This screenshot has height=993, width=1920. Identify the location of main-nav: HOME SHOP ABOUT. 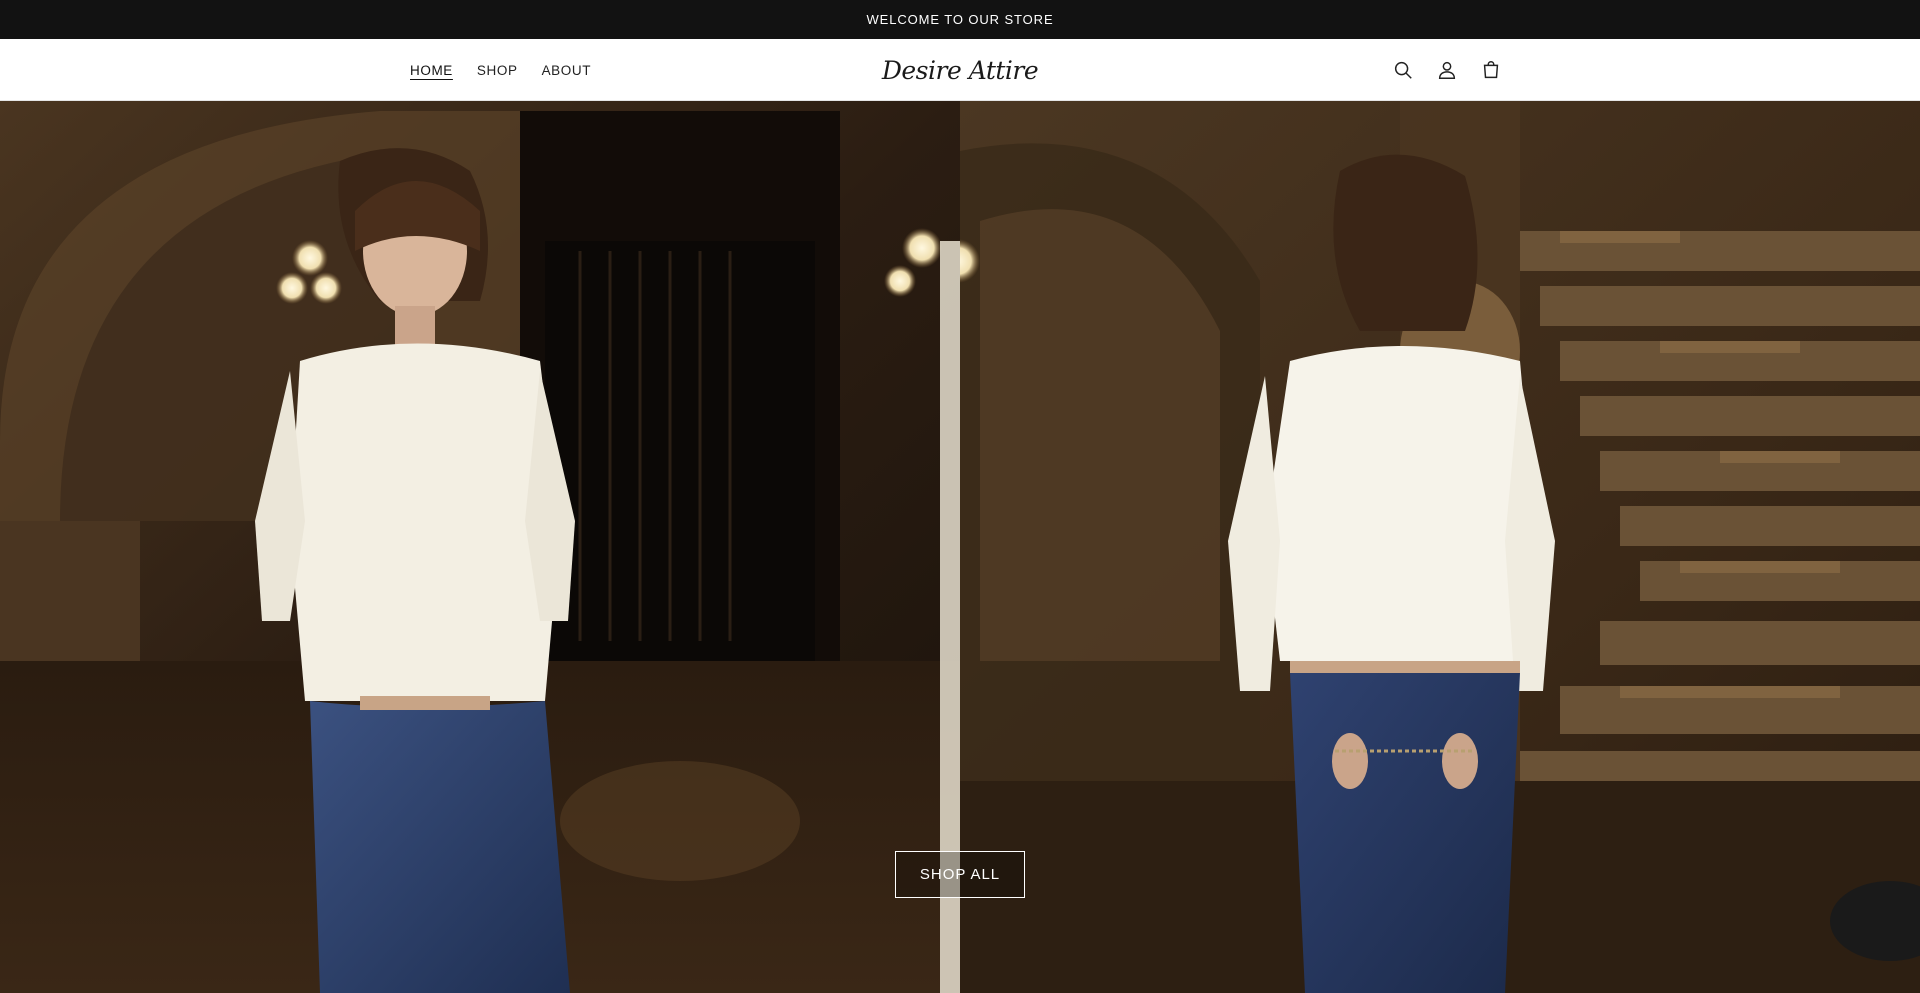
(500, 70).